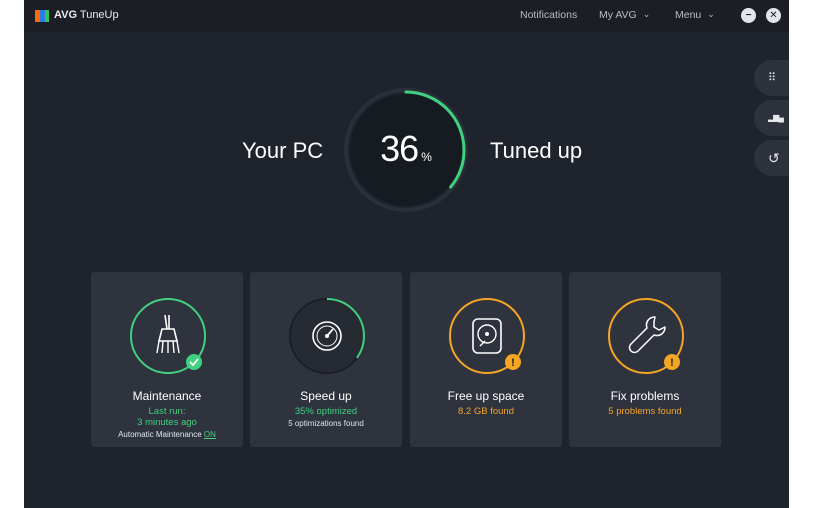 The width and height of the screenshot is (814, 508). Describe the element at coordinates (486, 411) in the screenshot. I see `free-up-space-status: 8.2 GB found` at that location.